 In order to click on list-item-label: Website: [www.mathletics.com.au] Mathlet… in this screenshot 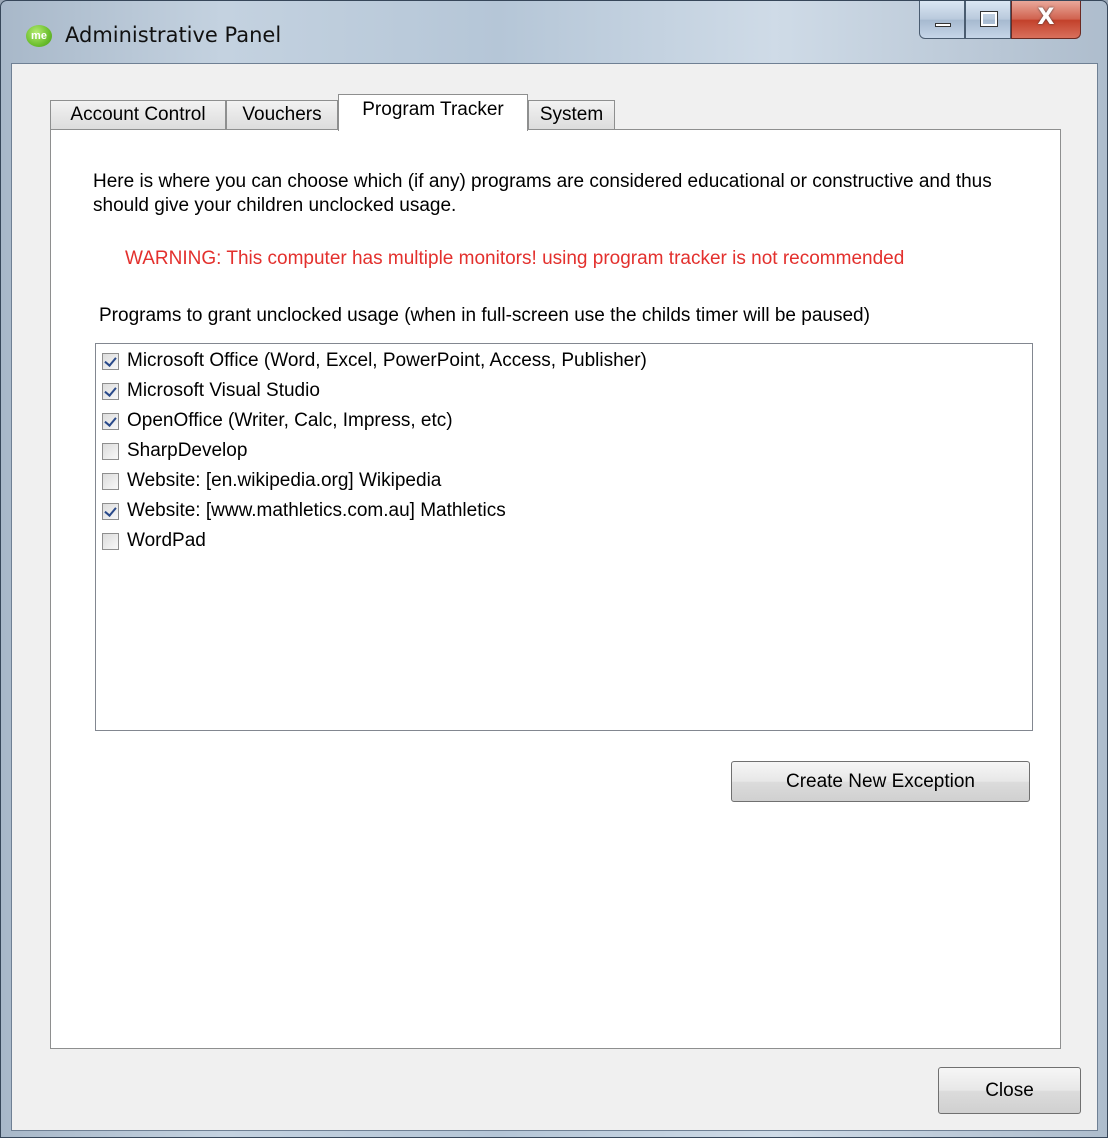, I will do `click(316, 510)`.